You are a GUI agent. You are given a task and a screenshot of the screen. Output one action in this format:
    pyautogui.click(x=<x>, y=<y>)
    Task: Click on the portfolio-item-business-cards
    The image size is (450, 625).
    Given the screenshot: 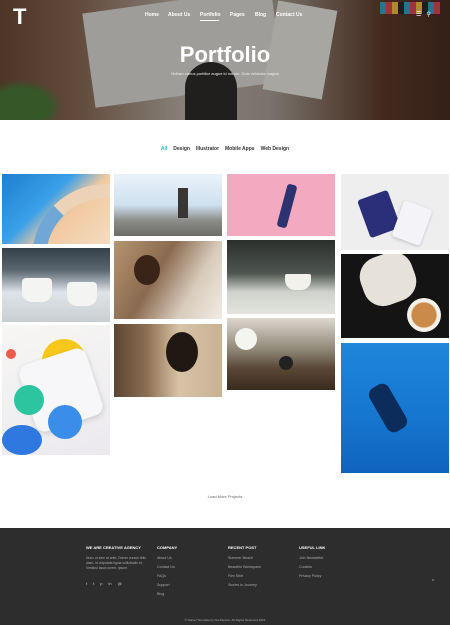 What is the action you would take?
    pyautogui.click(x=395, y=212)
    